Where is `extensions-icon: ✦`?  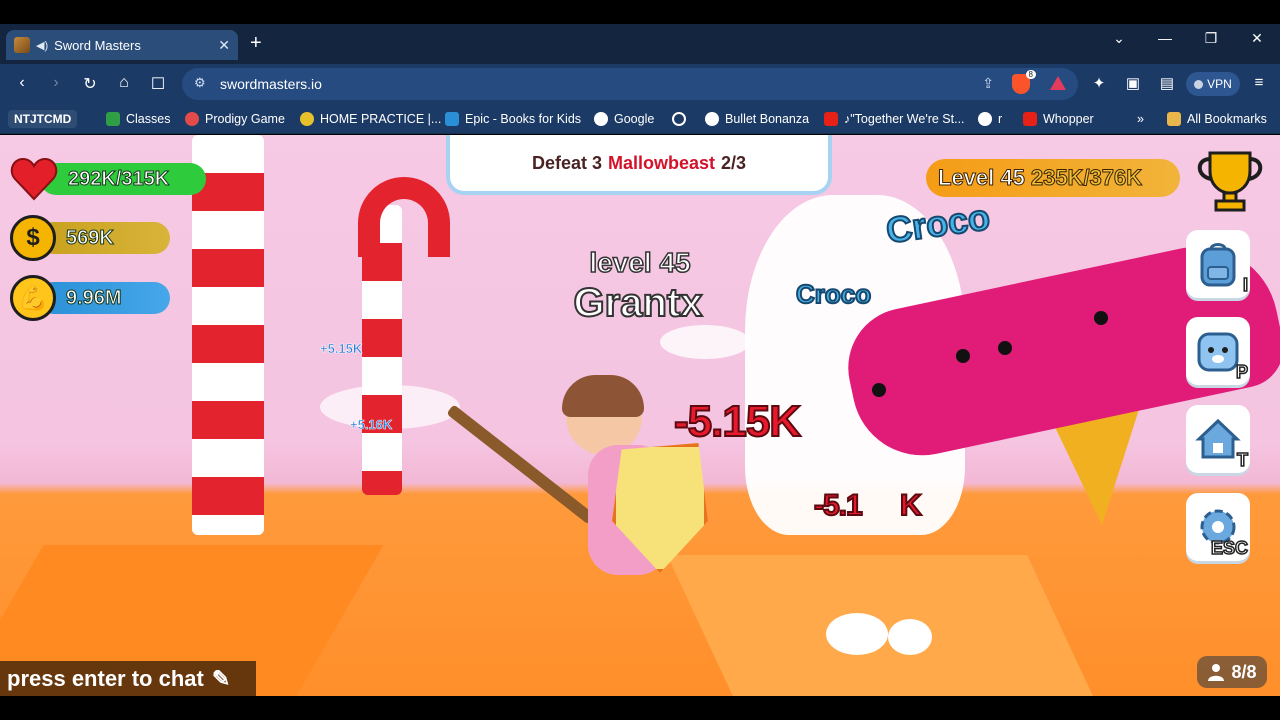 extensions-icon: ✦ is located at coordinates (1099, 83).